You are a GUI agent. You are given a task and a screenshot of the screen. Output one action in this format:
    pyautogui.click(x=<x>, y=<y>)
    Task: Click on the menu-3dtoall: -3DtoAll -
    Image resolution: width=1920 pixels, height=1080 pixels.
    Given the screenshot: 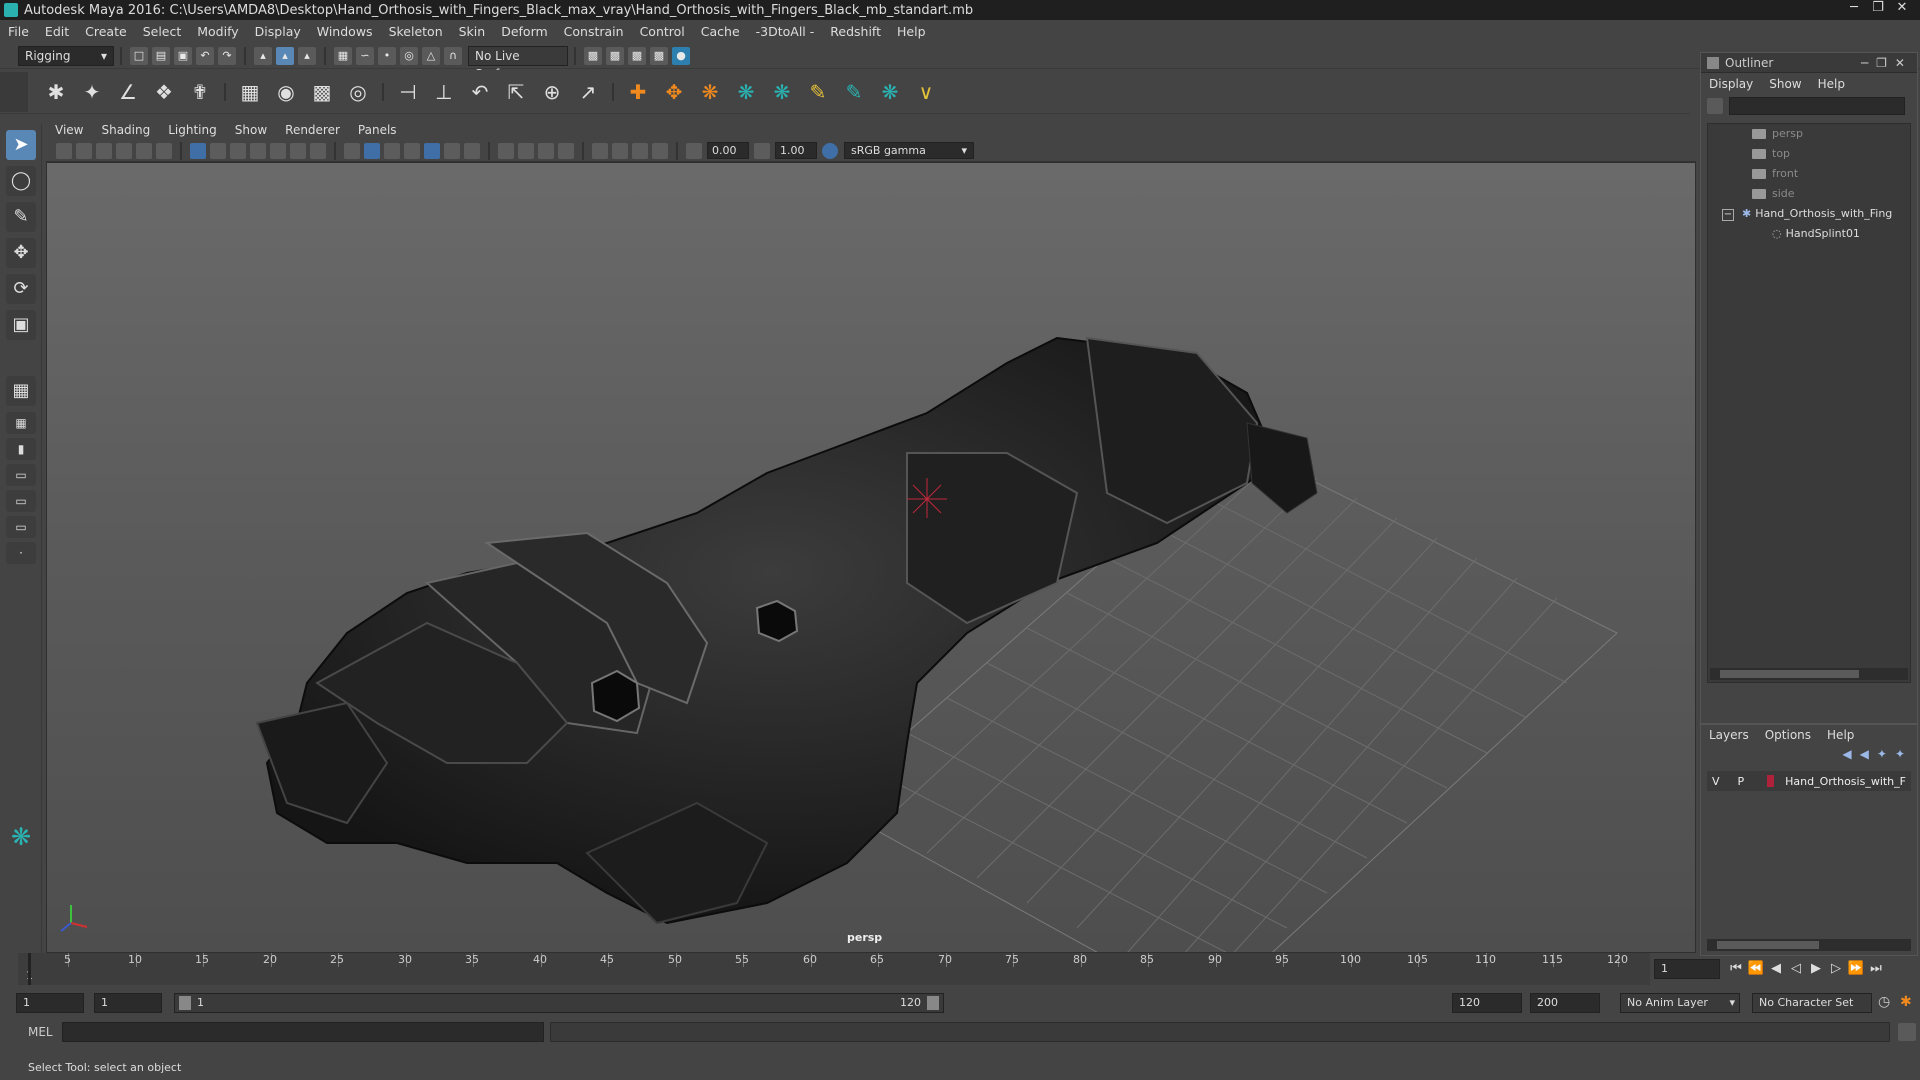 What is the action you would take?
    pyautogui.click(x=785, y=31)
    